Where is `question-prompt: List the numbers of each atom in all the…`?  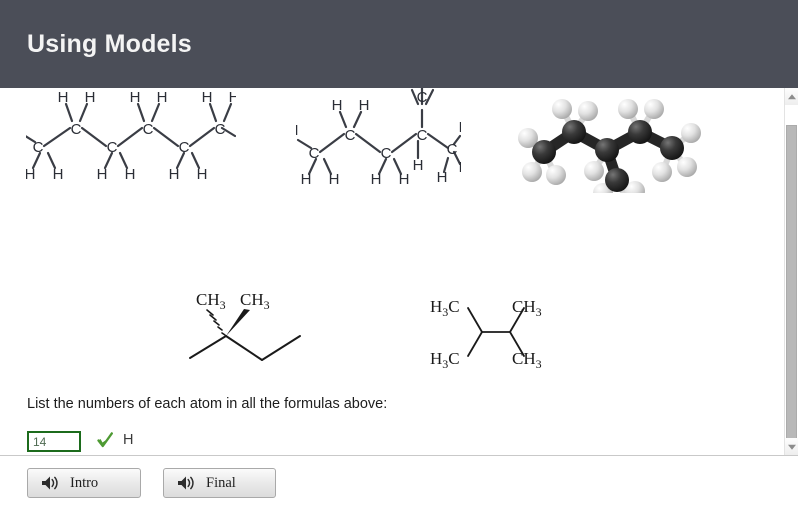
question-prompt: List the numbers of each atom in all the… is located at coordinates (207, 404).